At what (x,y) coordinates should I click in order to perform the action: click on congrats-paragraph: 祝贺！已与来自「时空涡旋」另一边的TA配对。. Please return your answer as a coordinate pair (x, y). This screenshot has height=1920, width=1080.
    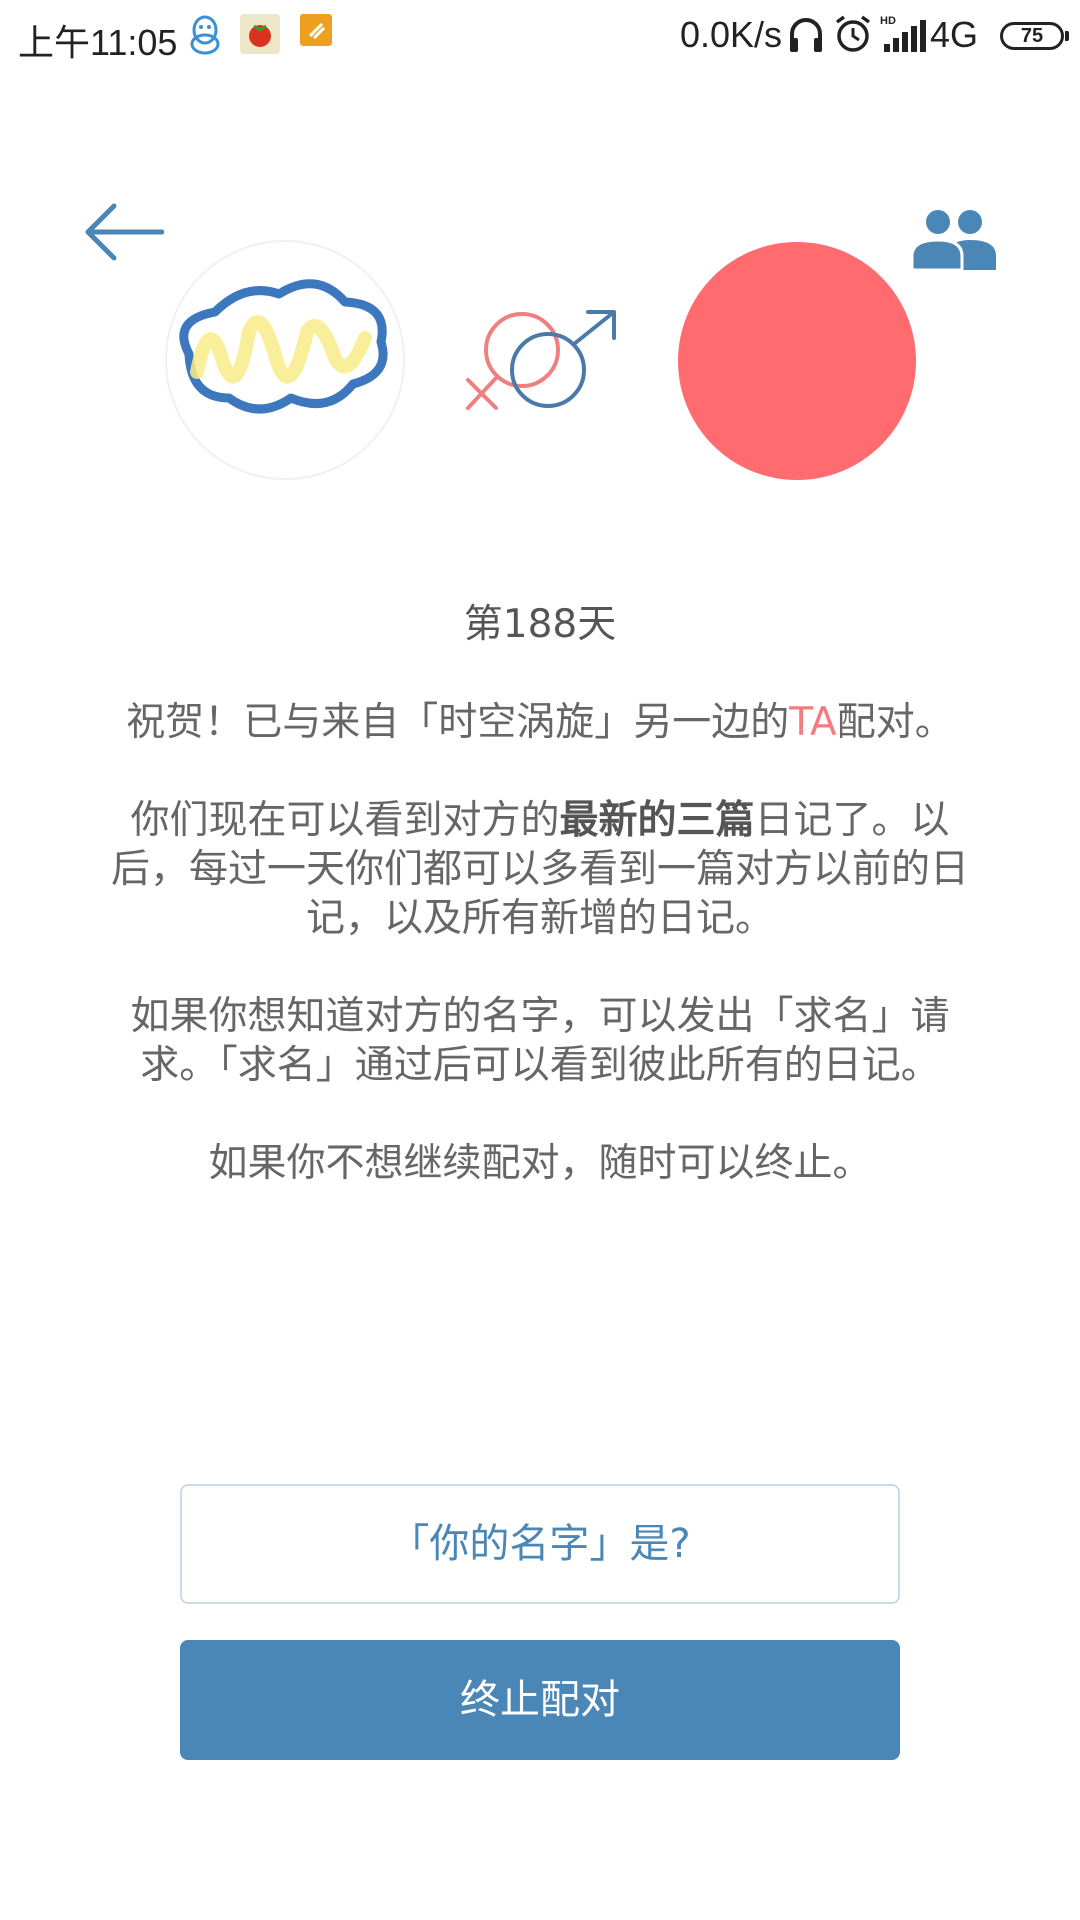
    Looking at the image, I should click on (540, 722).